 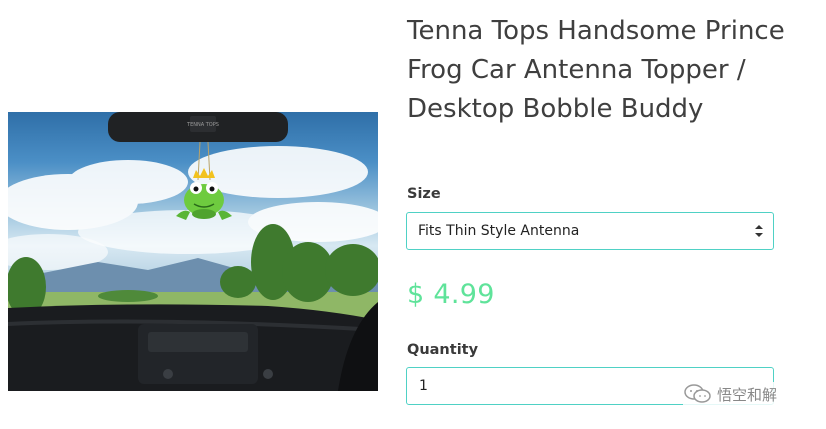 I want to click on wechat-icon, so click(x=697, y=393).